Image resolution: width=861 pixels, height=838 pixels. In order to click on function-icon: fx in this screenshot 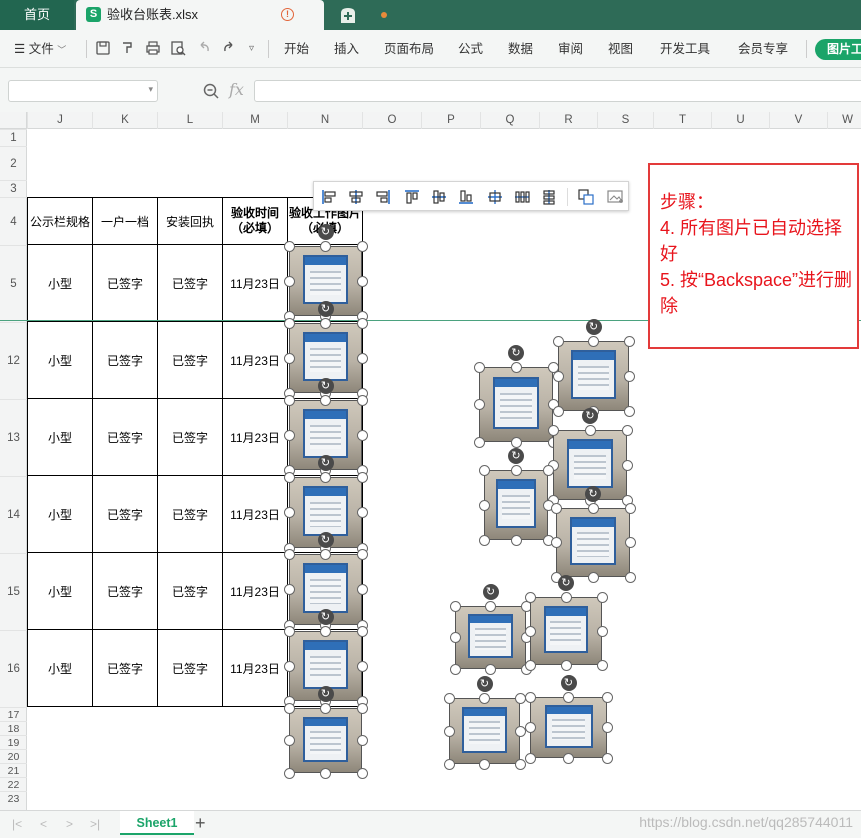, I will do `click(236, 89)`.